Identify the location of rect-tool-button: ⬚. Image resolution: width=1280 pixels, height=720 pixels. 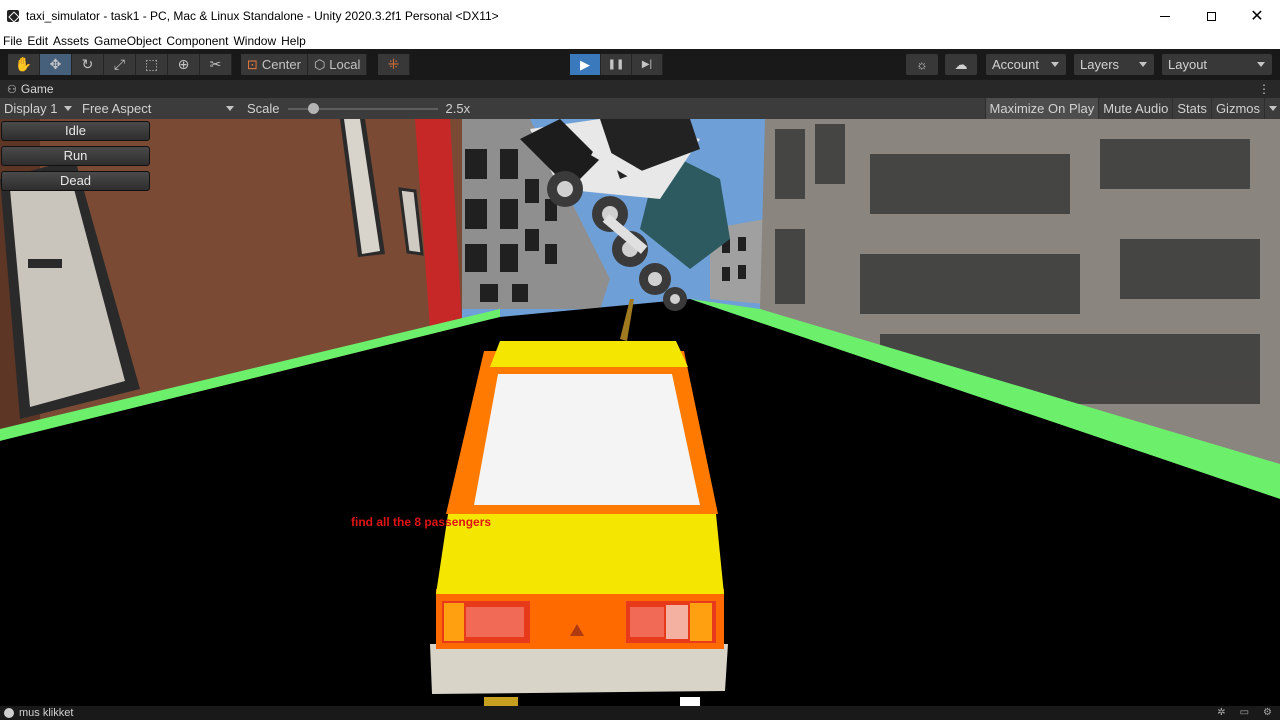
(152, 64).